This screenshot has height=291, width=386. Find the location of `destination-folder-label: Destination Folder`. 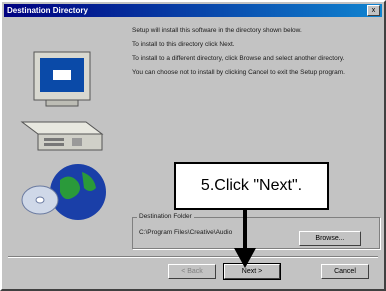

destination-folder-label: Destination Folder is located at coordinates (165, 217).